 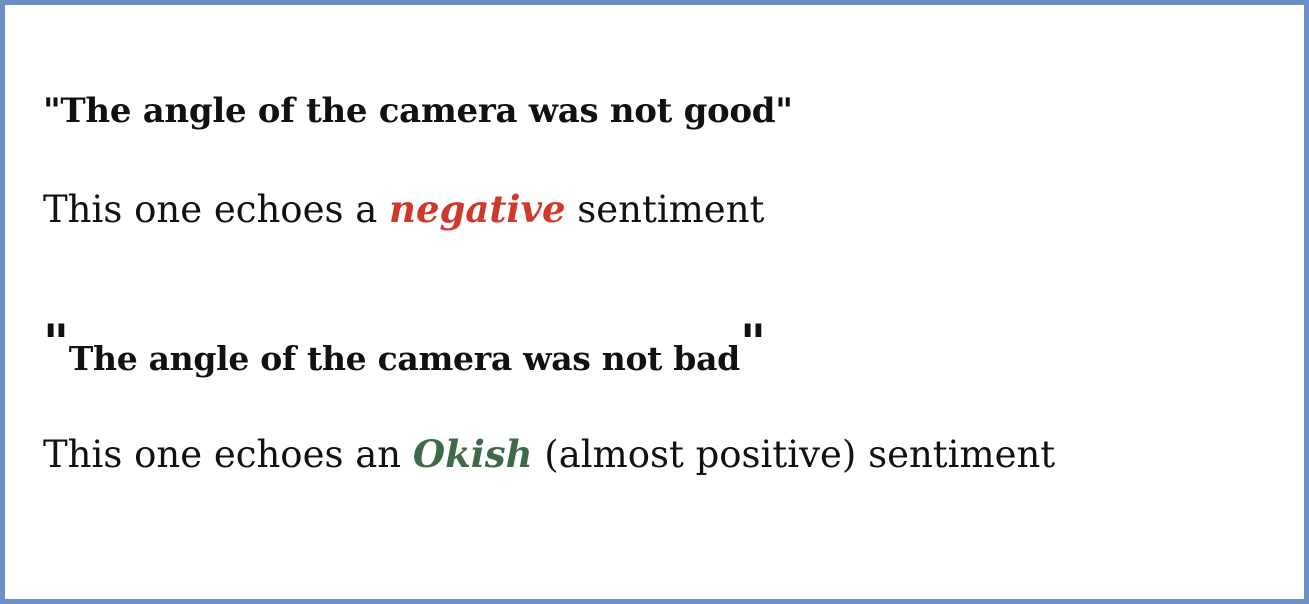 I want to click on example-2-sentence-suffix: (almost positive) sentiment, so click(x=794, y=454).